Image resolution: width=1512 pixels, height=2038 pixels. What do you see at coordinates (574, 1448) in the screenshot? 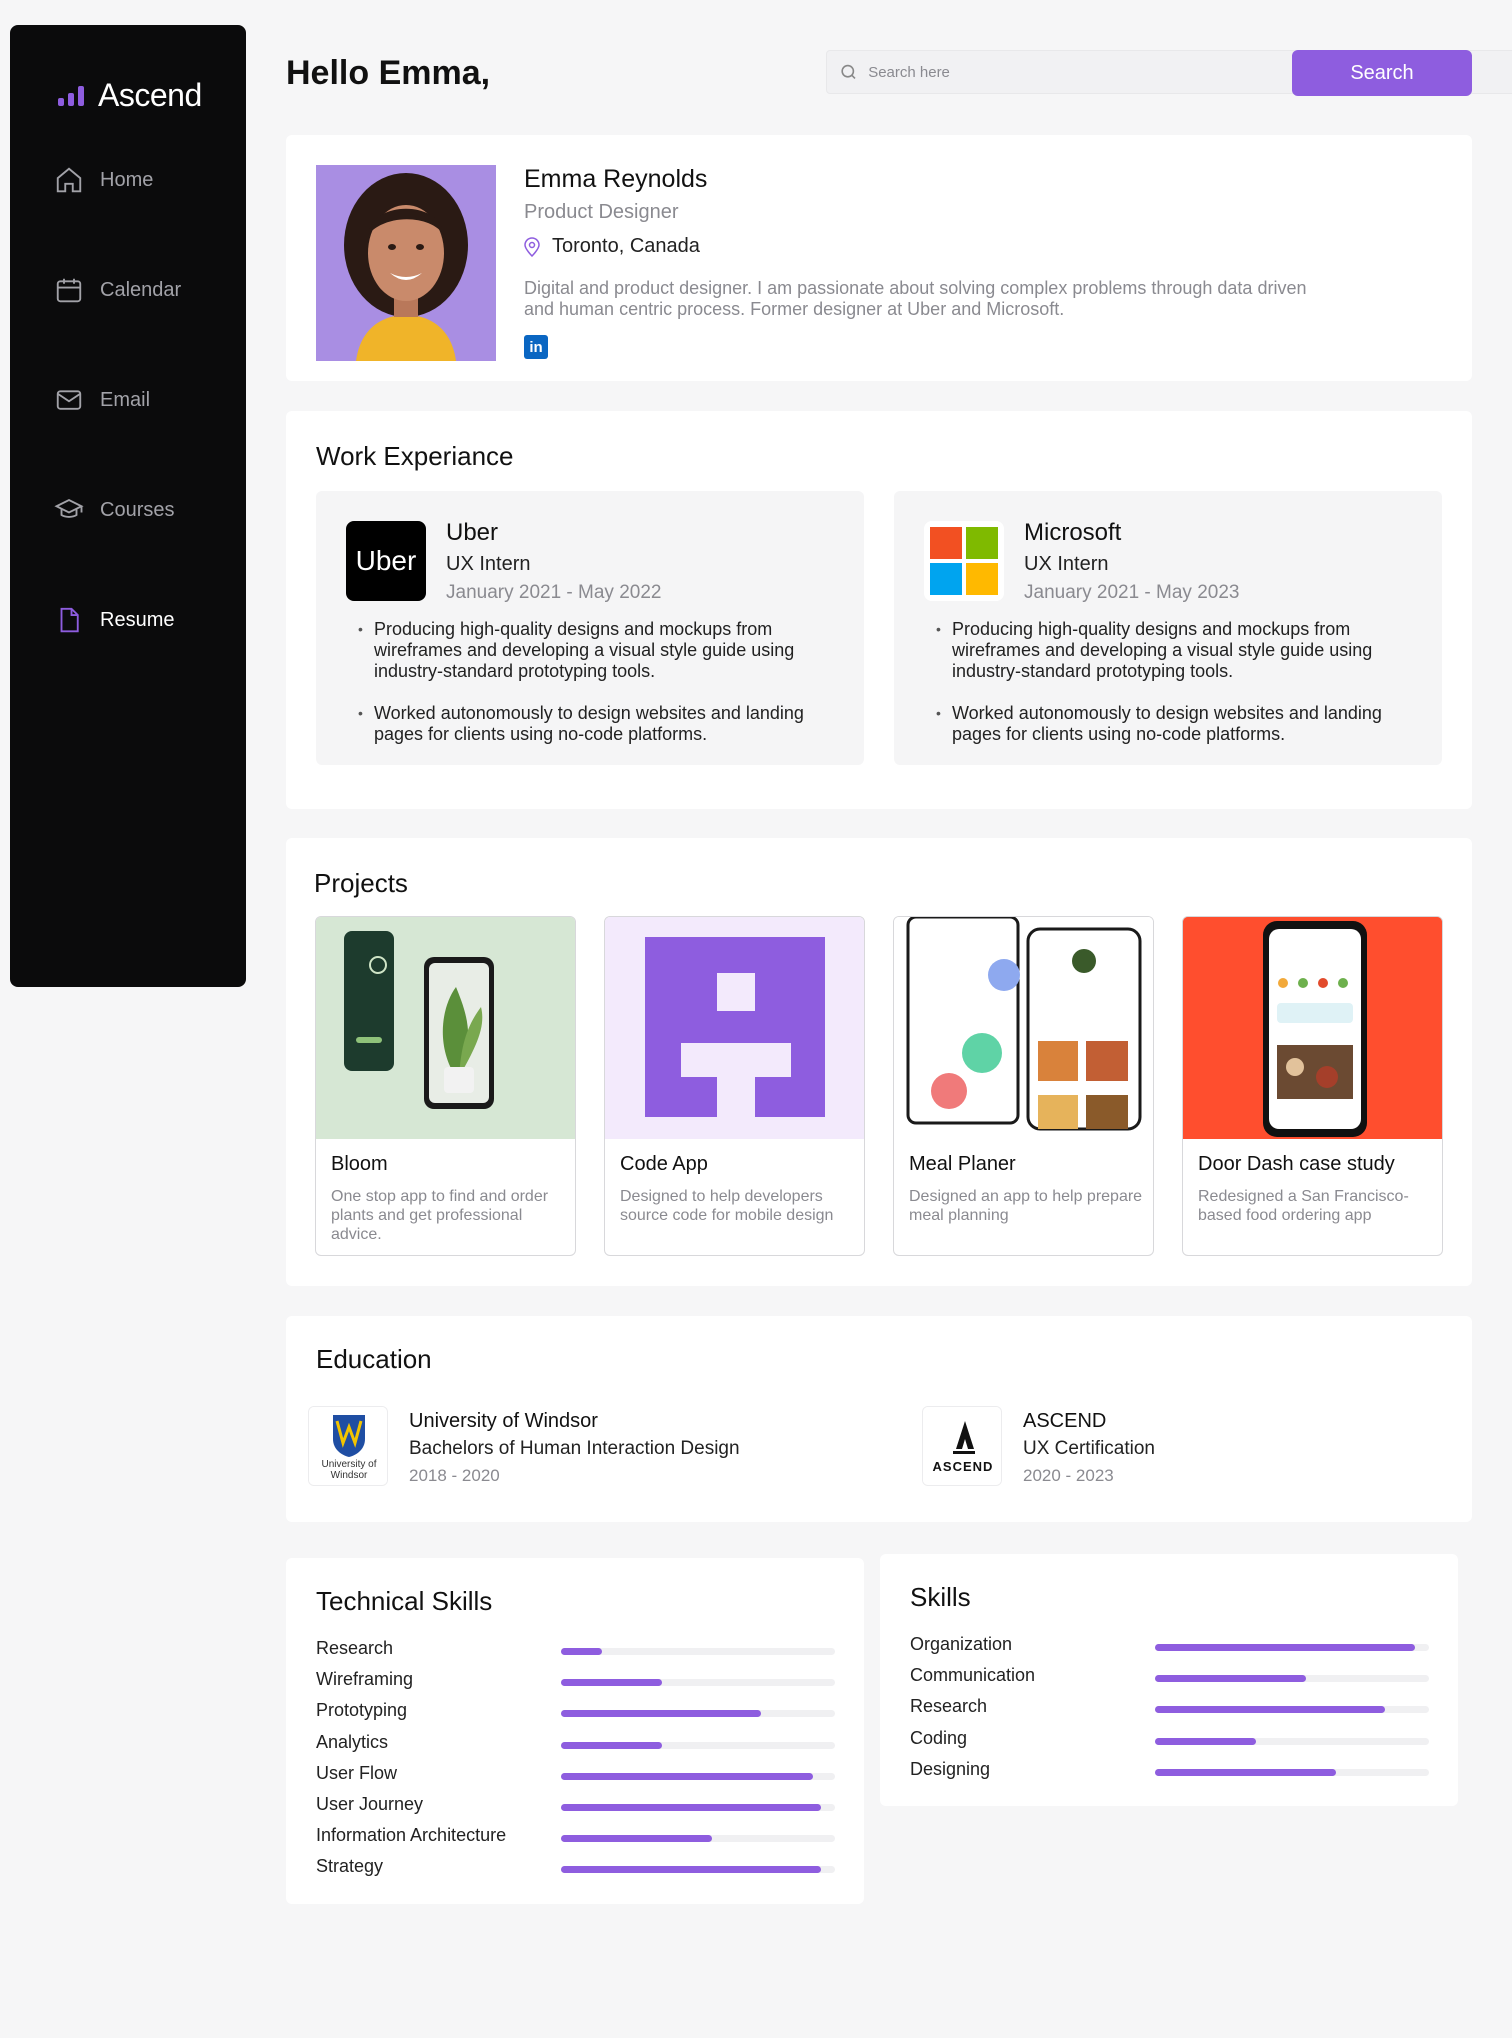
I see `degree: Bachelors of Human Interaction Design` at bounding box center [574, 1448].